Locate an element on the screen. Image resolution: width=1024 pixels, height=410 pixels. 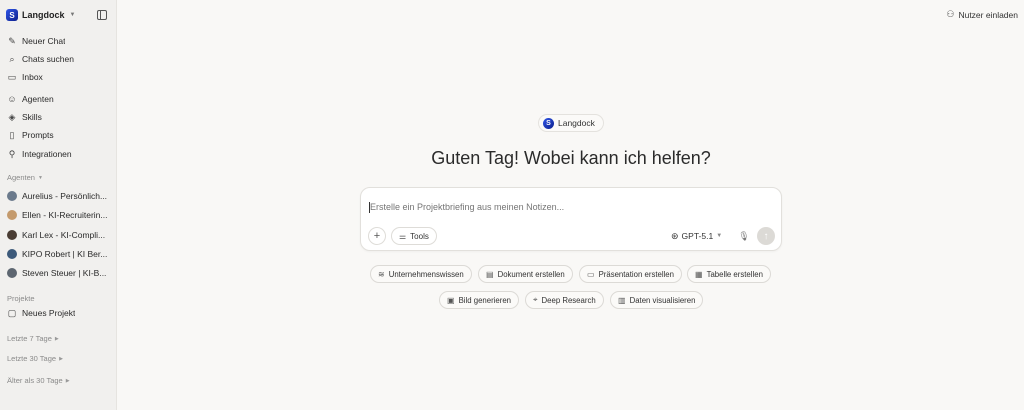
microphone-icon: 🎙︎ is located at coordinates (744, 235).